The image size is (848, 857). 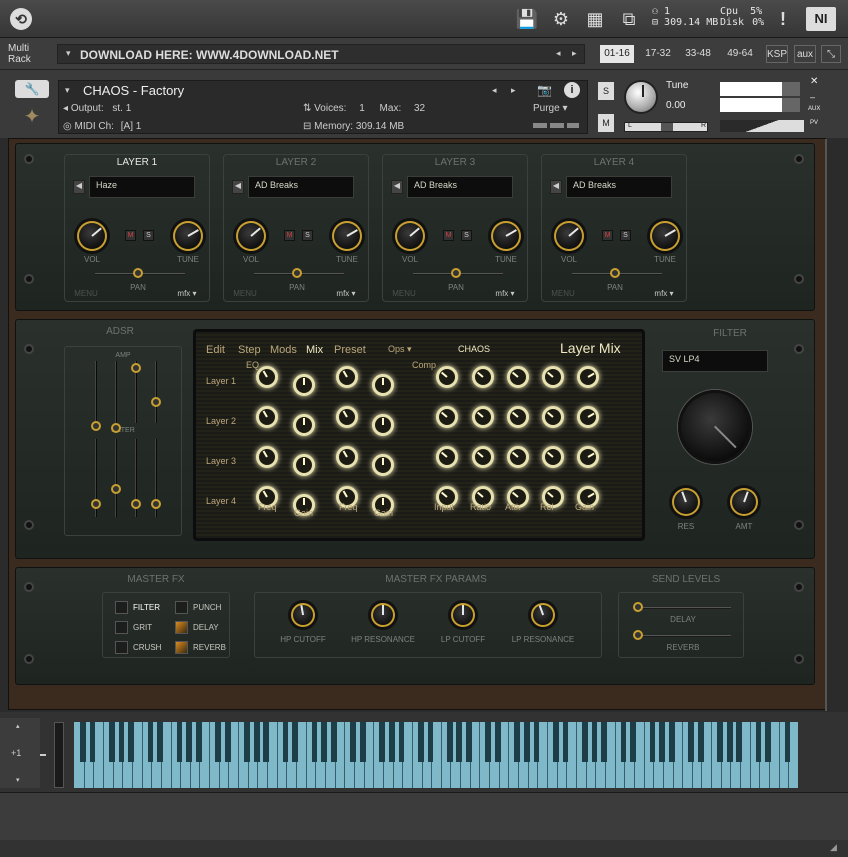 I want to click on octave-up-icon: ▴, so click(x=18, y=726).